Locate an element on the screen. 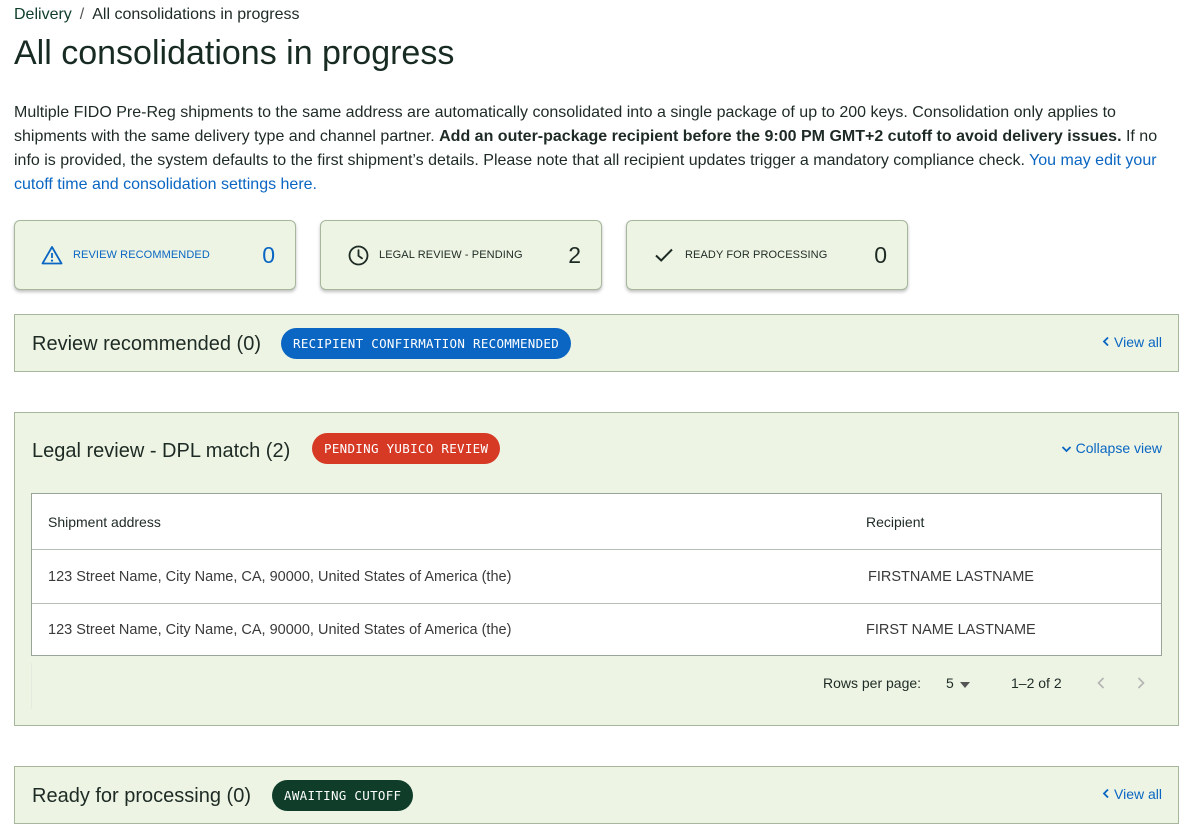 The image size is (1191, 833). status-card-label: READY FOR PROCESSING is located at coordinates (756, 255).